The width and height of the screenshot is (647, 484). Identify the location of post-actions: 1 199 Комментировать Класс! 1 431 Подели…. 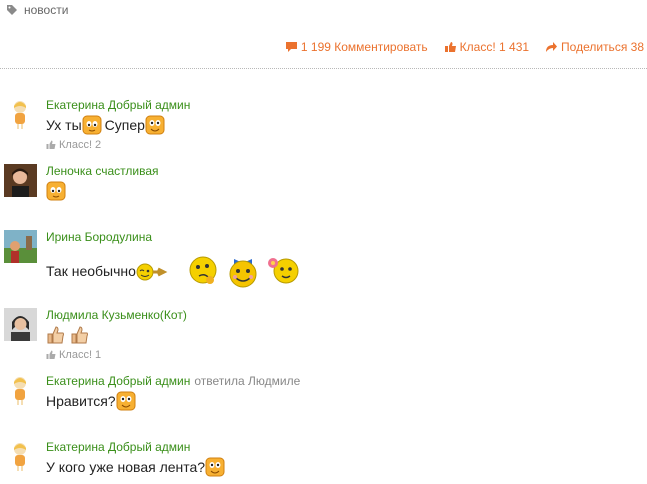
(464, 47).